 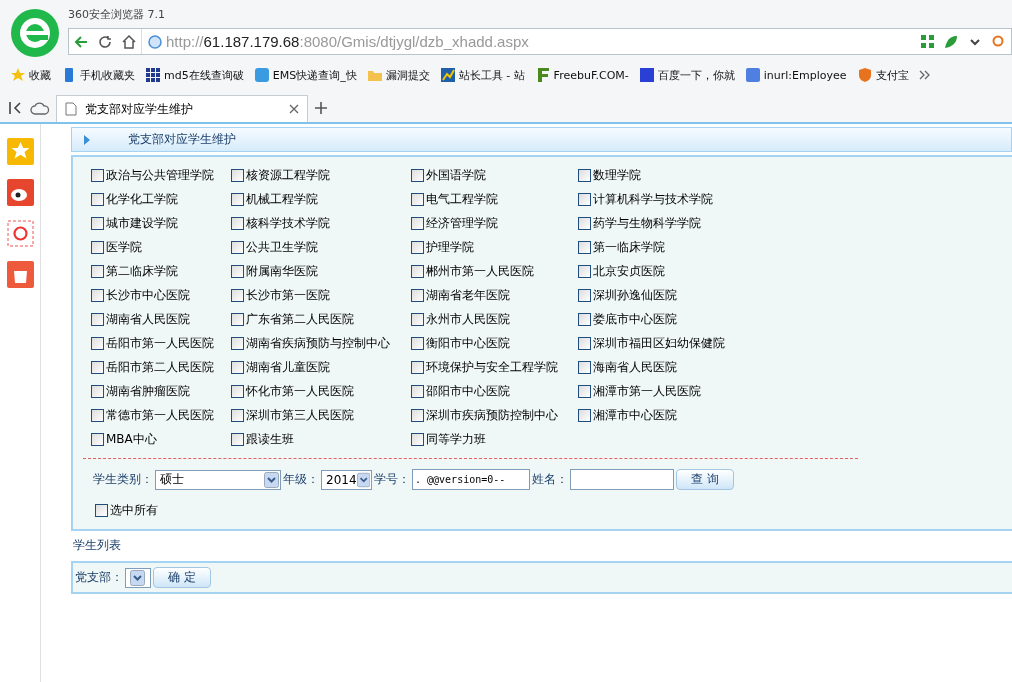 I want to click on confirm-button: 确 定, so click(x=182, y=577).